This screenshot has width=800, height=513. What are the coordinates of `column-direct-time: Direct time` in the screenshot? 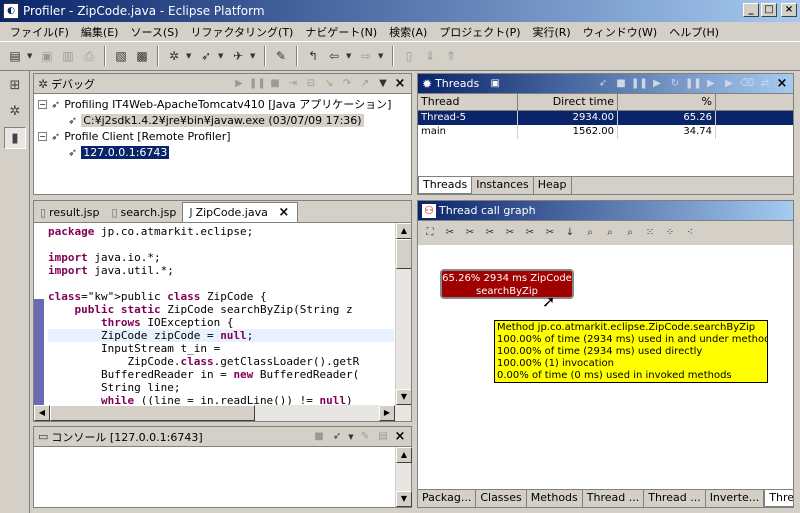 It's located at (568, 102).